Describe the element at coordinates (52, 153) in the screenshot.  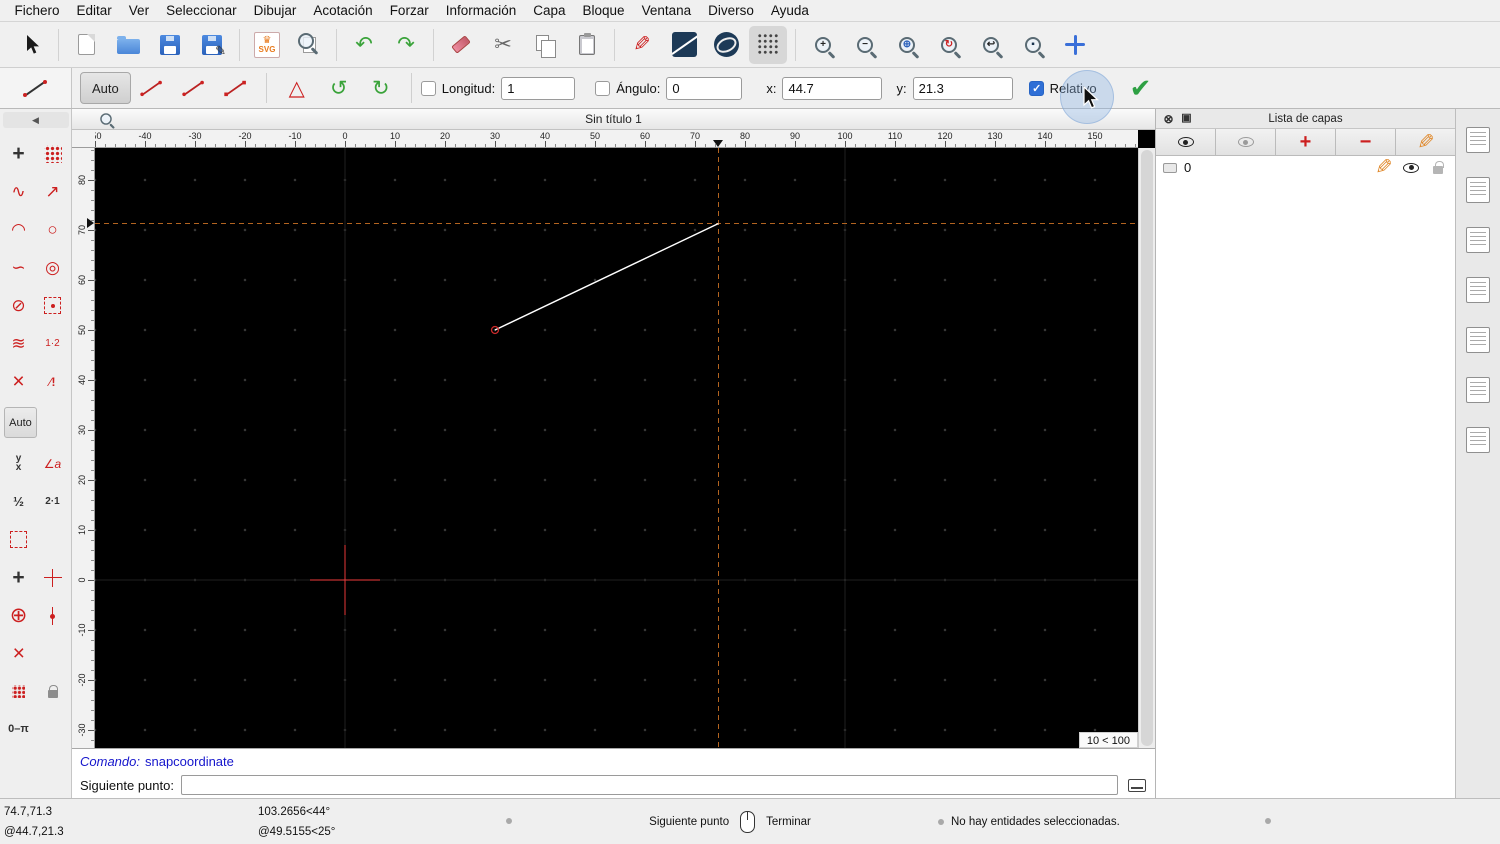
I see `points-matrix-tool-button` at that location.